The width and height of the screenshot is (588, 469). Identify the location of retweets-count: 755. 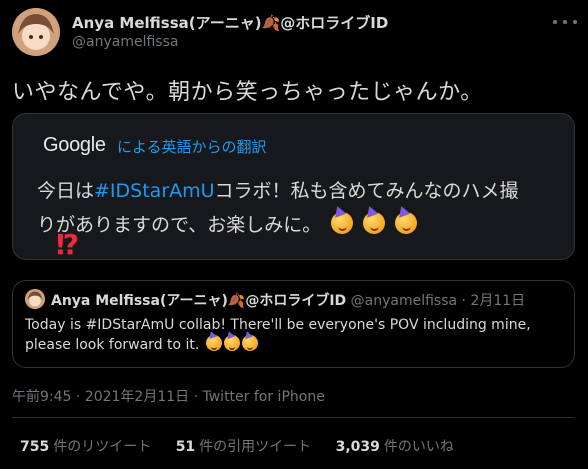
(35, 447).